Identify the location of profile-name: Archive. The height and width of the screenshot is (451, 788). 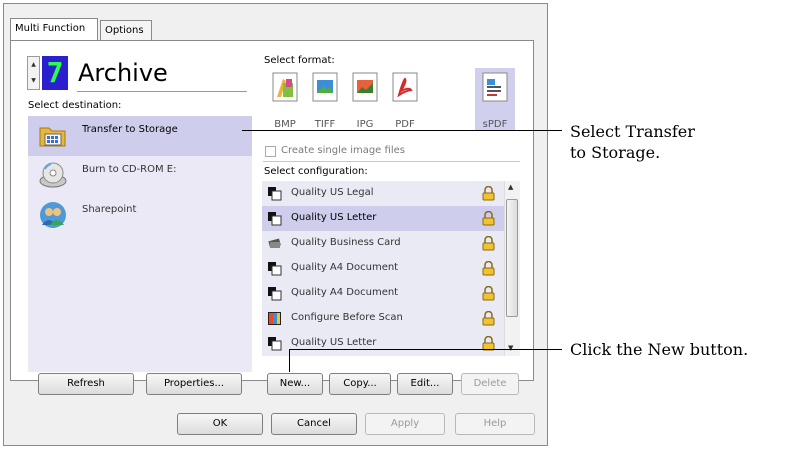
(123, 73).